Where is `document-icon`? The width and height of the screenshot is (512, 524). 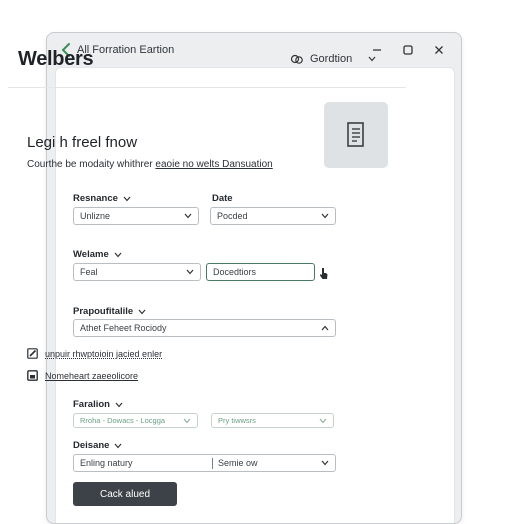 document-icon is located at coordinates (355, 134).